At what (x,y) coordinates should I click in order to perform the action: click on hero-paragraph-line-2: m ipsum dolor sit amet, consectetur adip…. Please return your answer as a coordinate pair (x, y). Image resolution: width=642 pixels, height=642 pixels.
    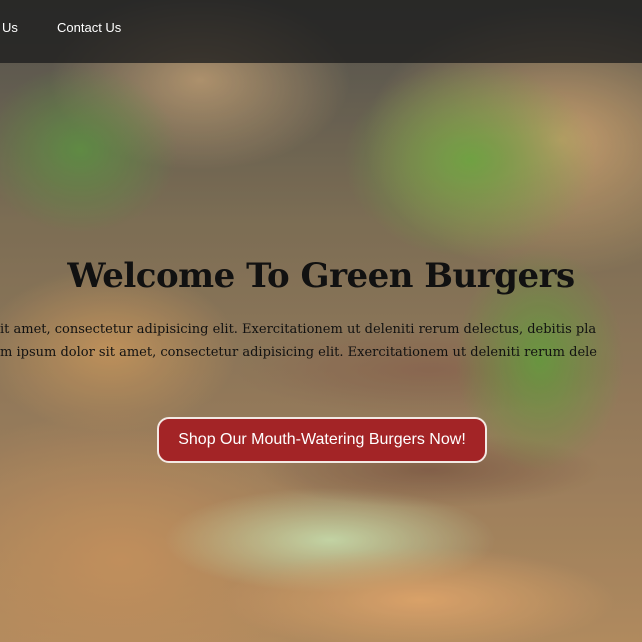
    Looking at the image, I should click on (321, 352).